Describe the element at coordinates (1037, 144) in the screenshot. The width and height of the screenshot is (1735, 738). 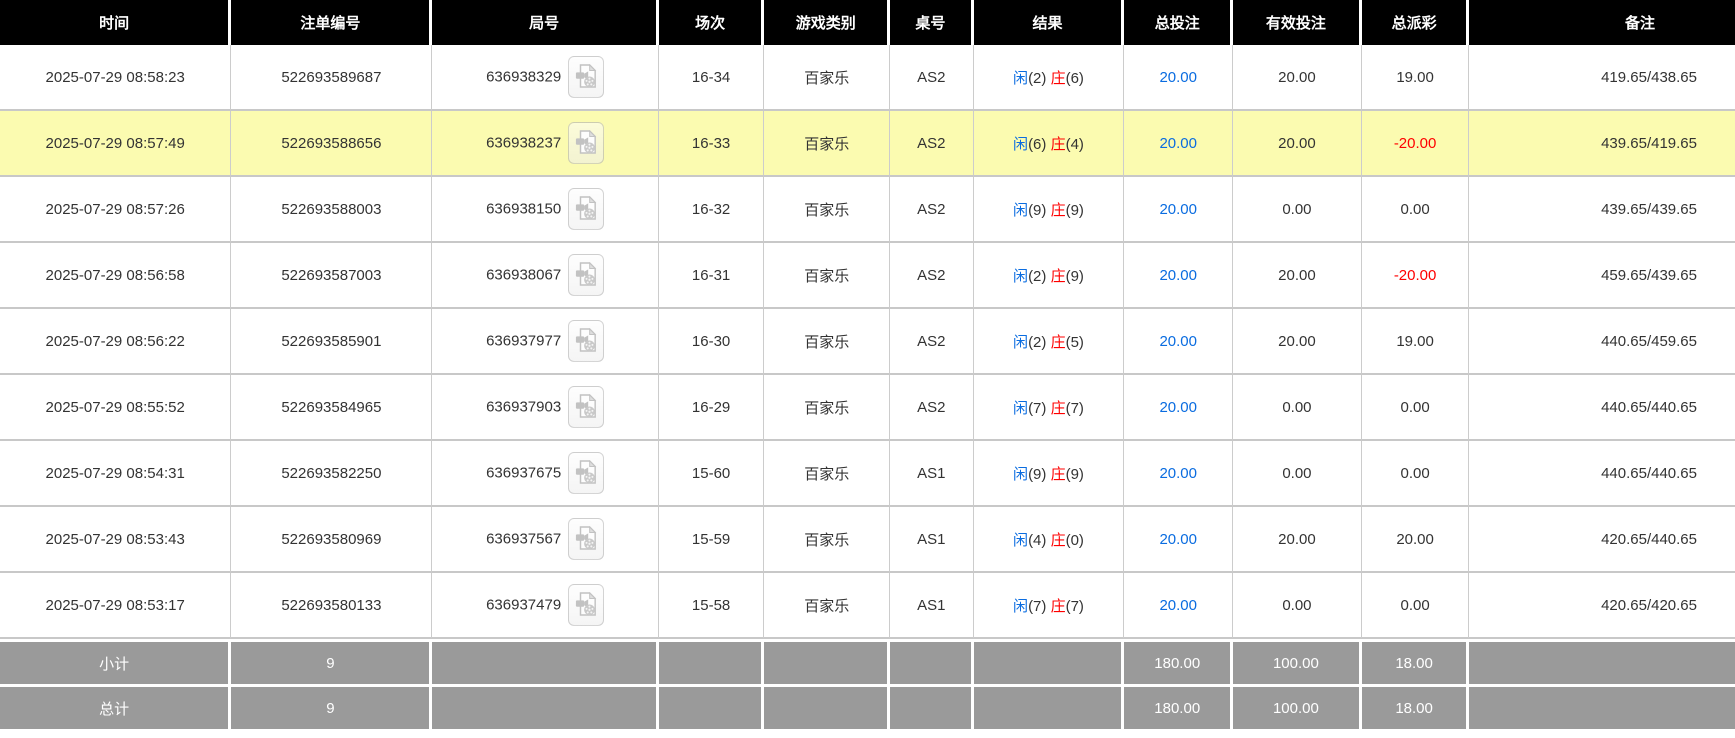
I see `result-player-score: (6)` at that location.